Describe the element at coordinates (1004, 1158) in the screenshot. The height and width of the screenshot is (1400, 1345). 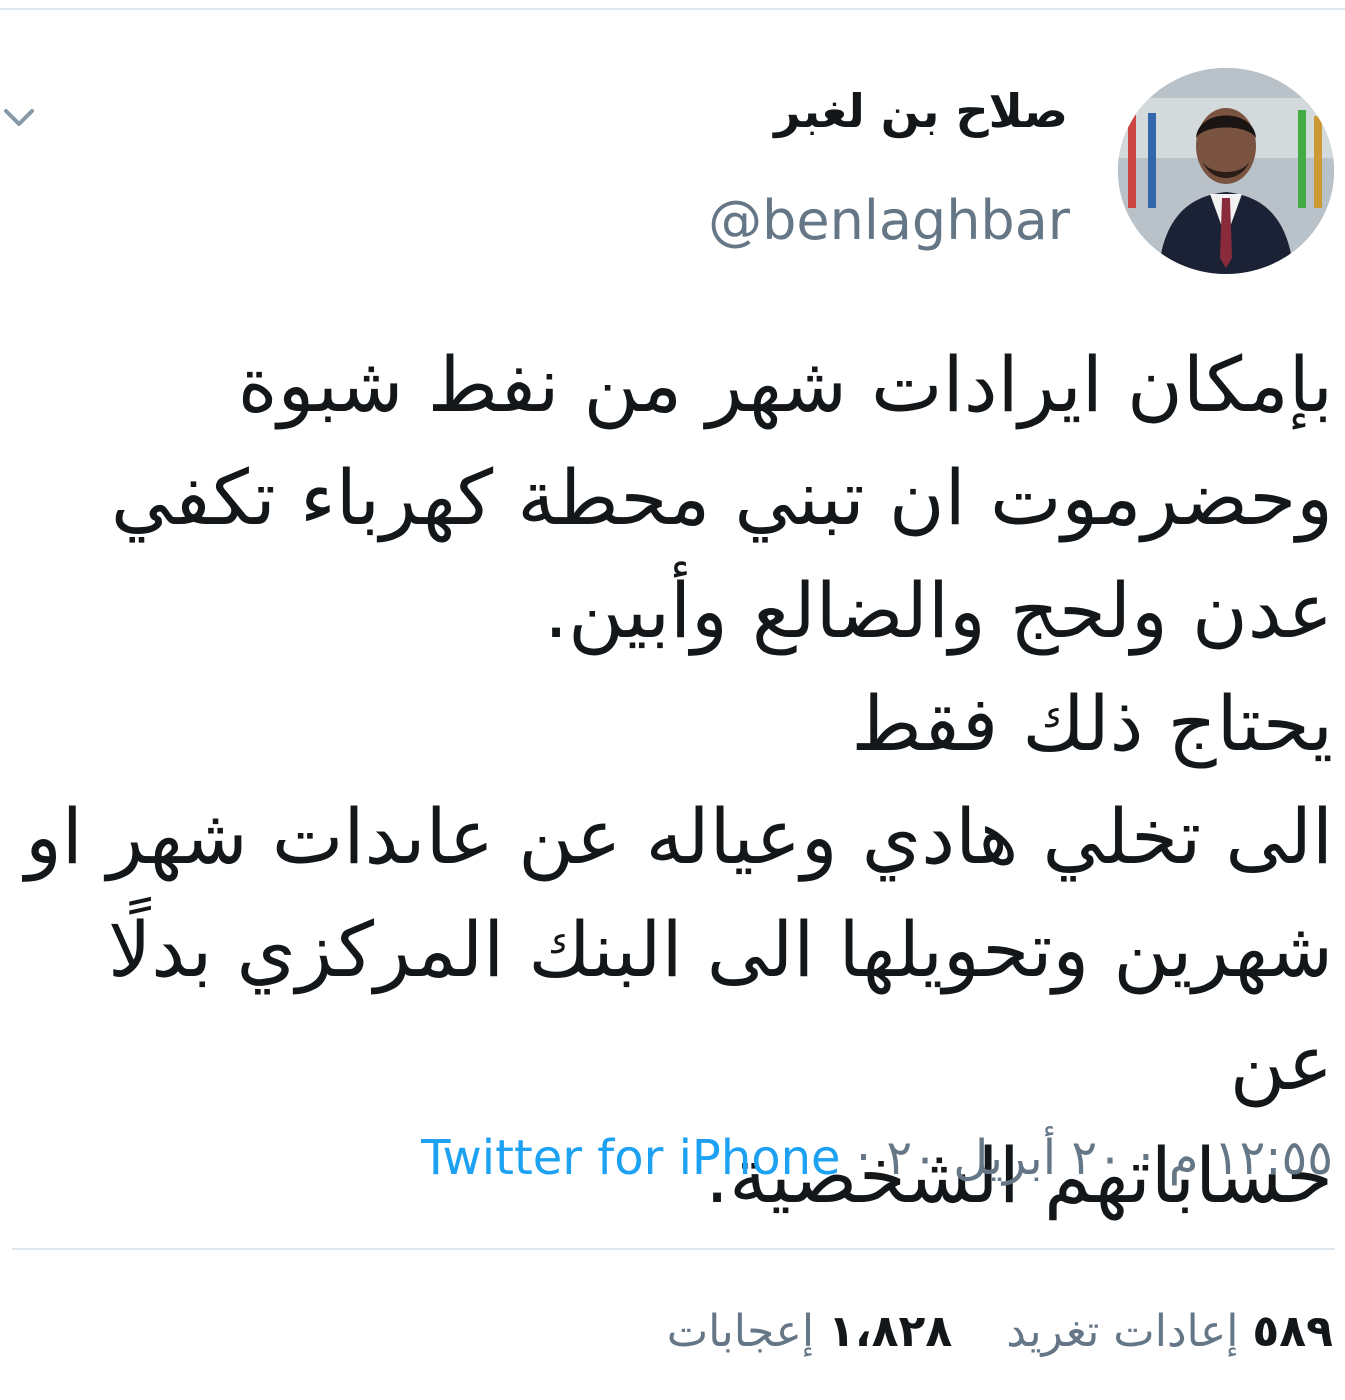
I see `tweet-date: ٢٠ أبريل ٢٠` at that location.